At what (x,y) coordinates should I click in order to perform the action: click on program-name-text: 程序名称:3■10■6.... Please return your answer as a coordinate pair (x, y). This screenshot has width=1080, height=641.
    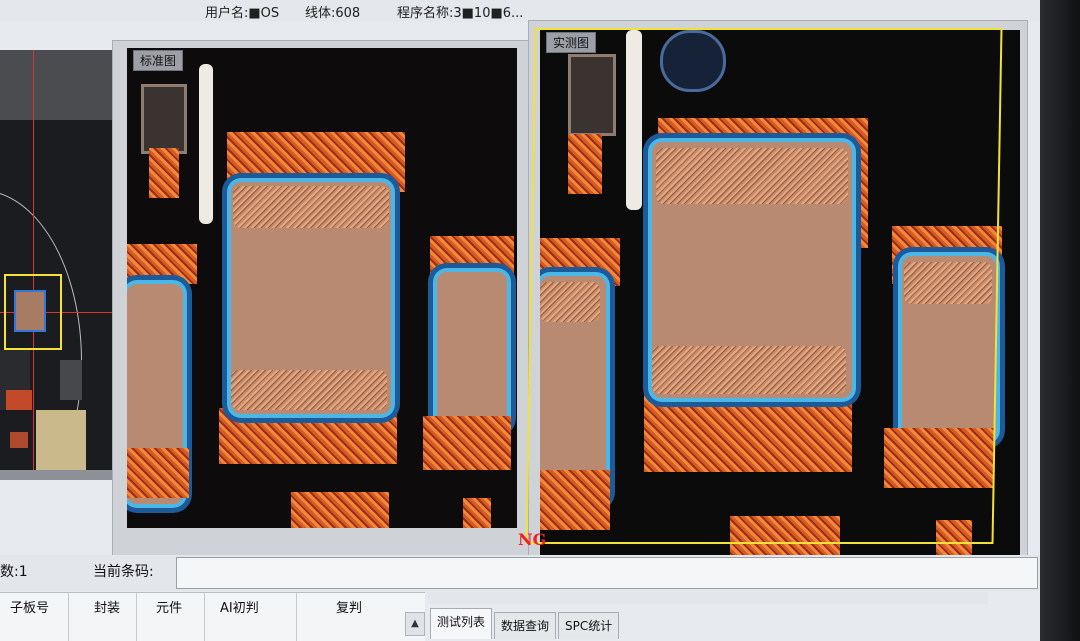
    Looking at the image, I should click on (460, 13).